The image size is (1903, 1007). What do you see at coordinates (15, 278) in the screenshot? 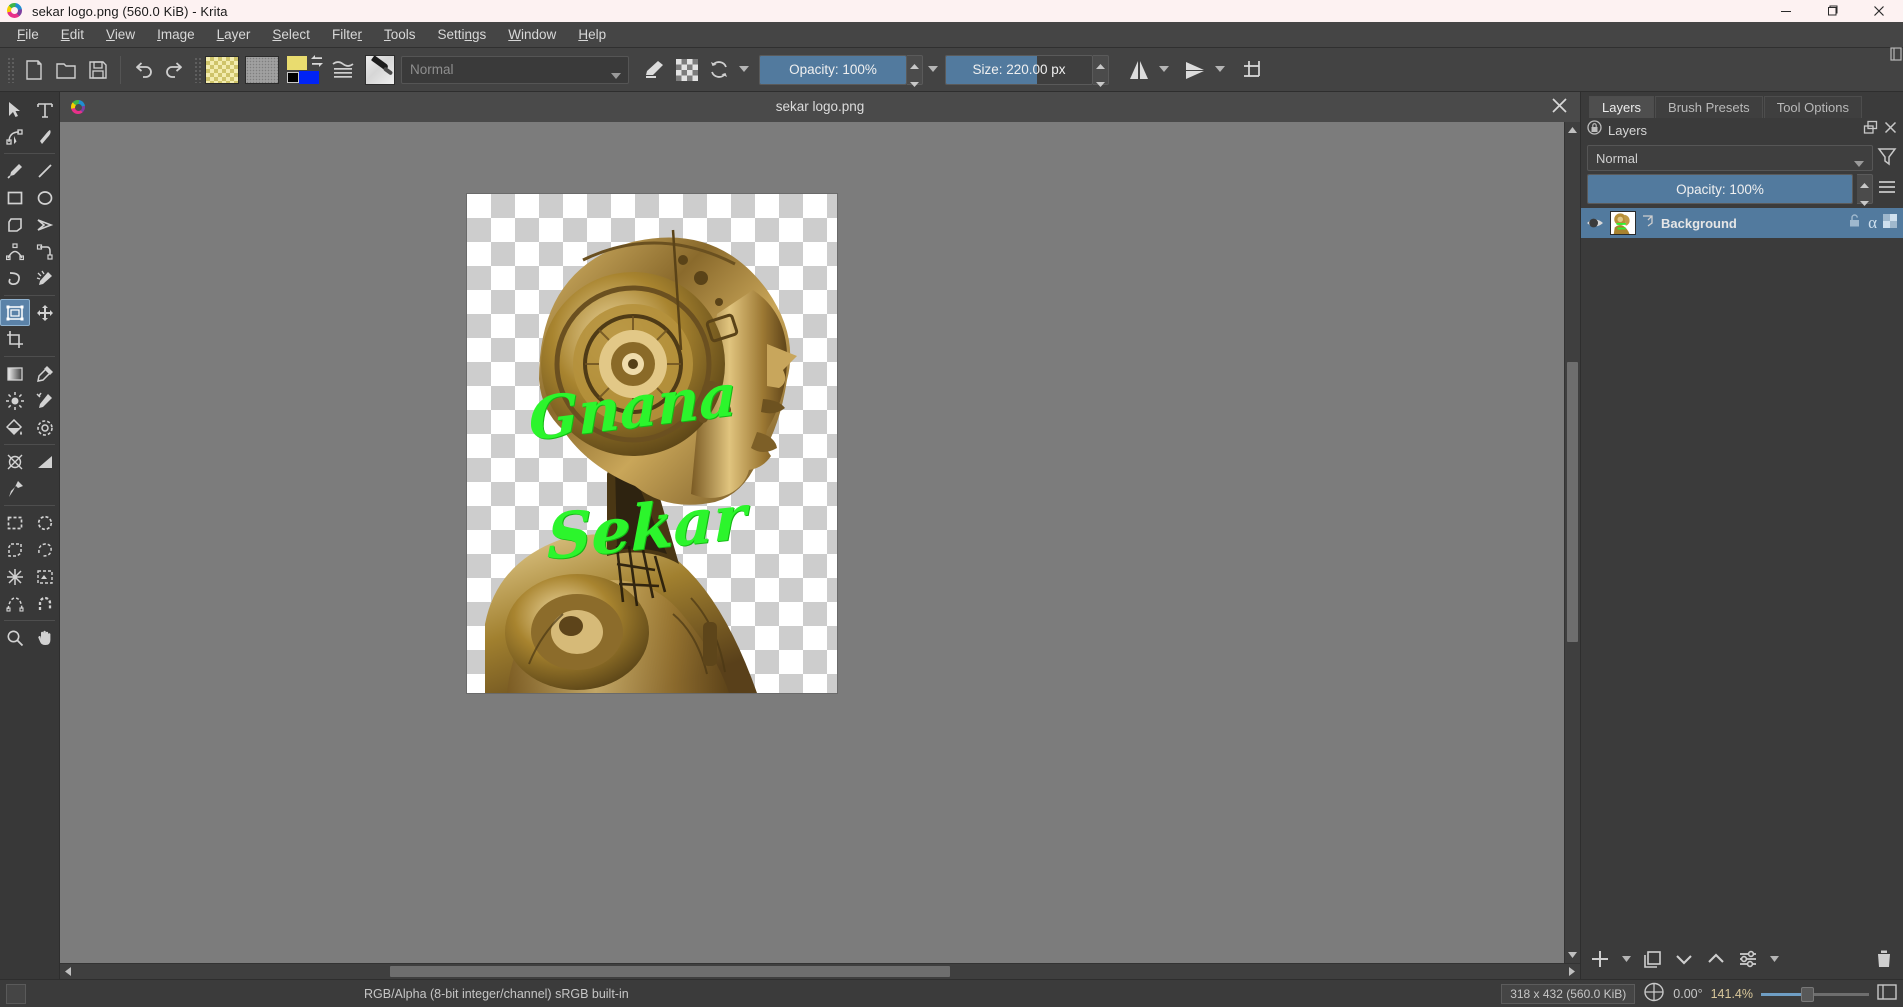
I see `dynamic-brush-tool` at bounding box center [15, 278].